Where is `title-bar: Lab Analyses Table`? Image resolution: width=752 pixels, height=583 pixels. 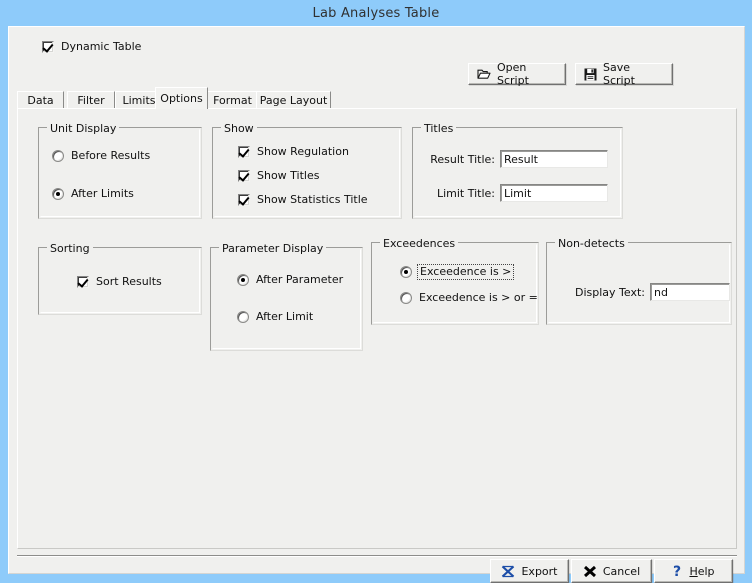
title-bar: Lab Analyses Table is located at coordinates (376, 13).